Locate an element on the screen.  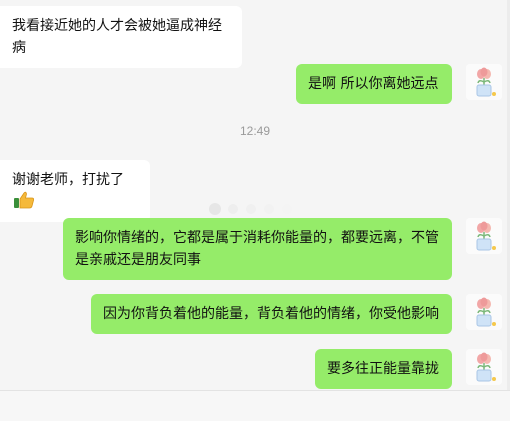
message-bubble-incoming: 我看接近她的人才会被她逼成神经病 is located at coordinates (121, 37).